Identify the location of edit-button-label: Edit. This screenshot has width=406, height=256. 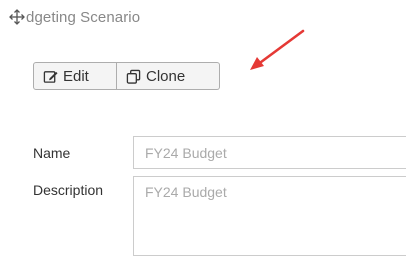
(76, 76).